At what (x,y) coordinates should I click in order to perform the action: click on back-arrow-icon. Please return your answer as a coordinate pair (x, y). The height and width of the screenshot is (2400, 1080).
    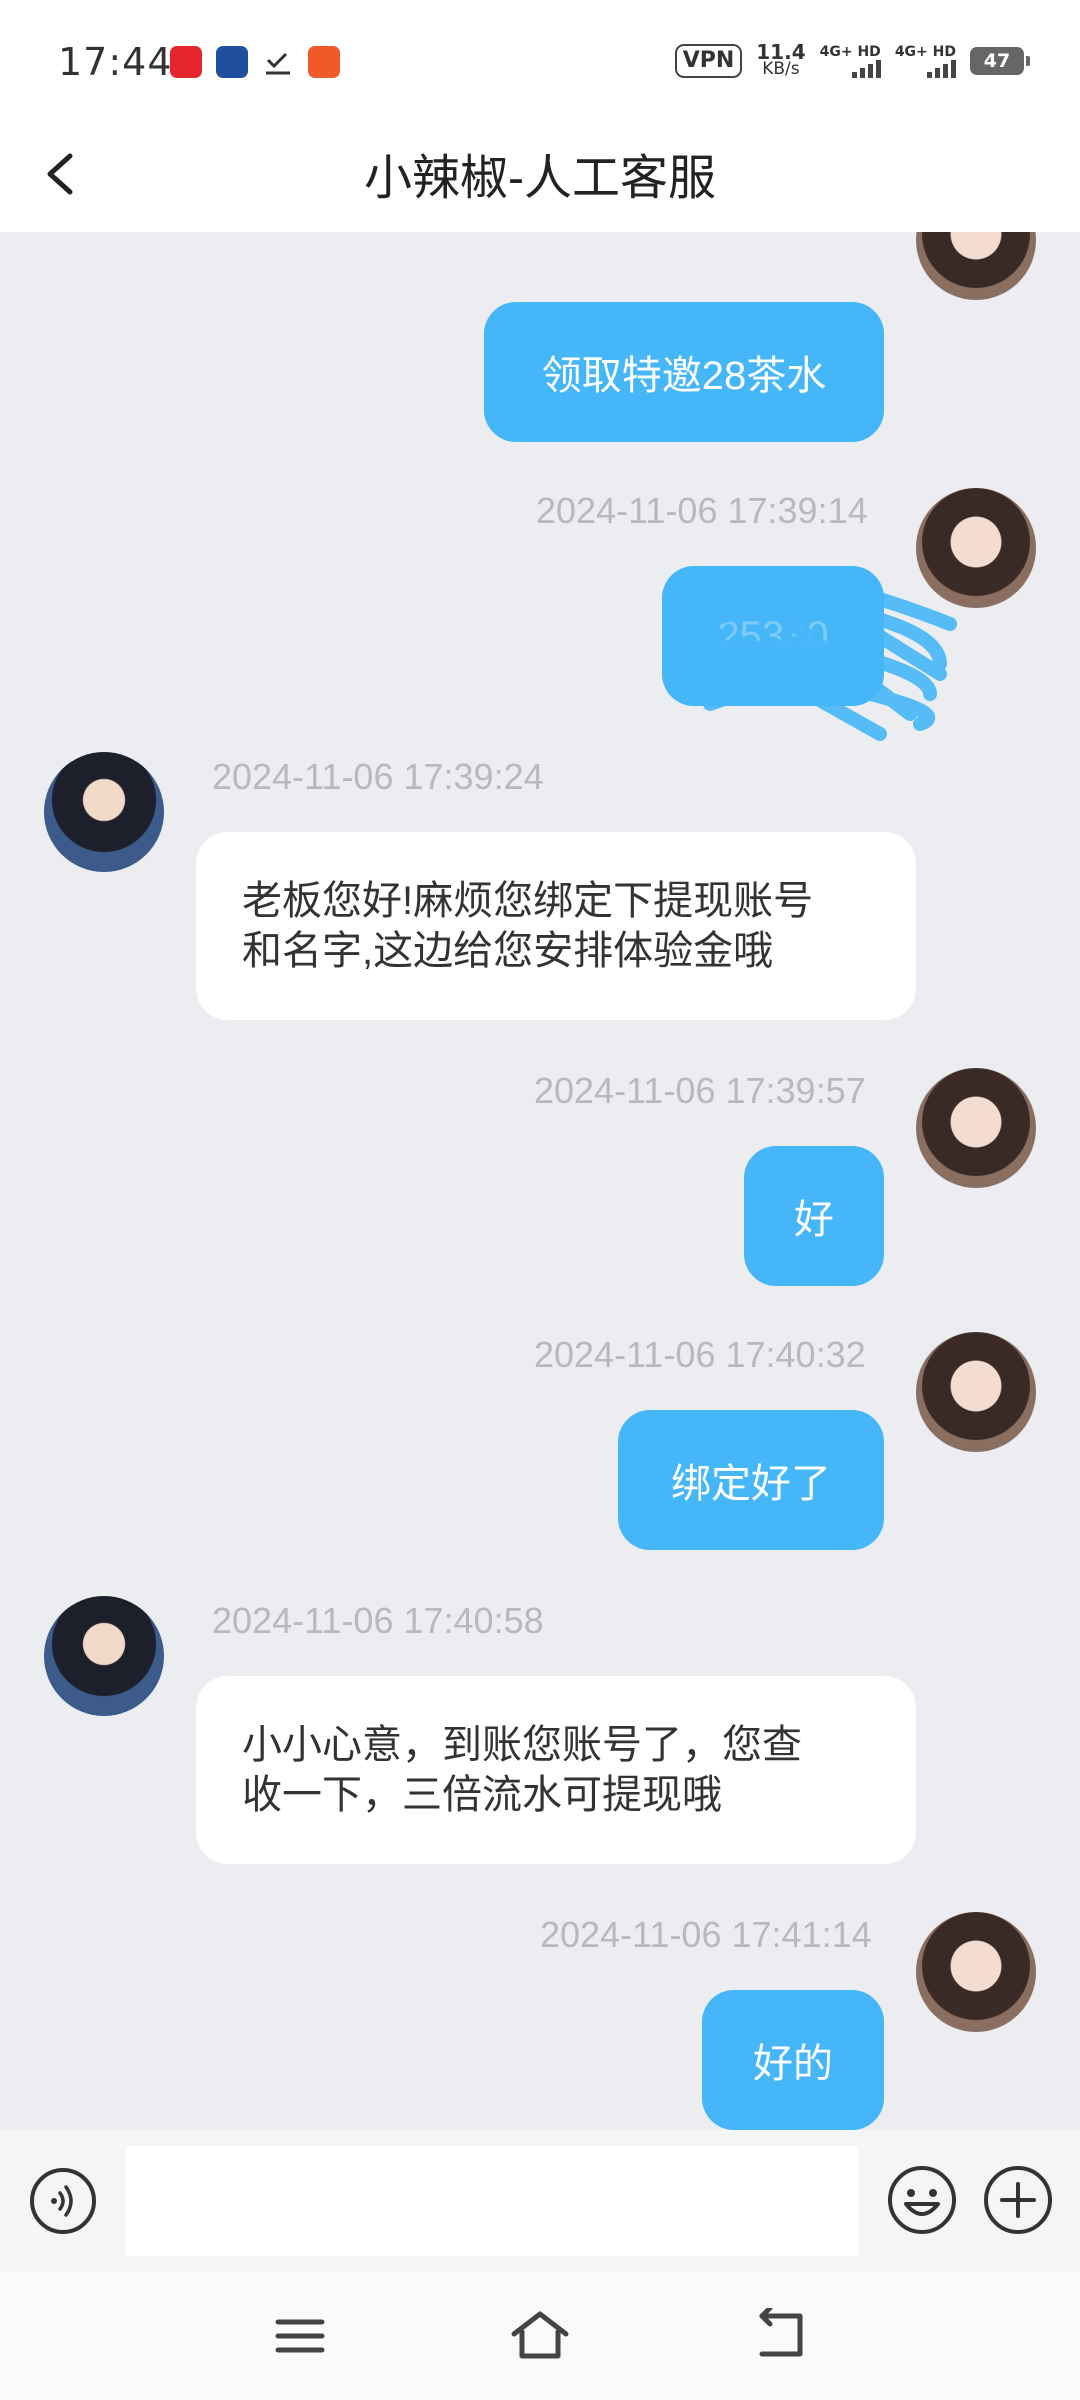
    Looking at the image, I should click on (781, 2331).